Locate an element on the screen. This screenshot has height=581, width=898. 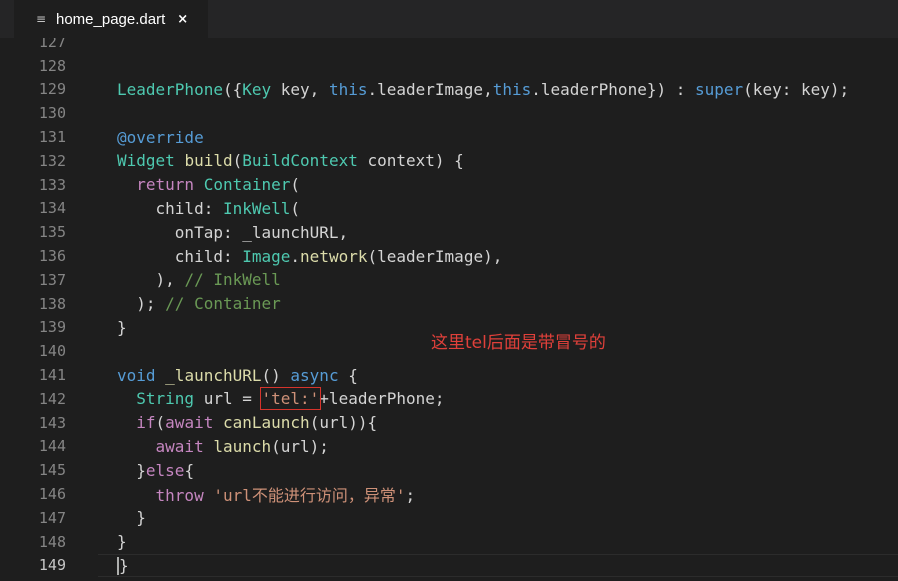
line-number: 149 is located at coordinates (52, 565).